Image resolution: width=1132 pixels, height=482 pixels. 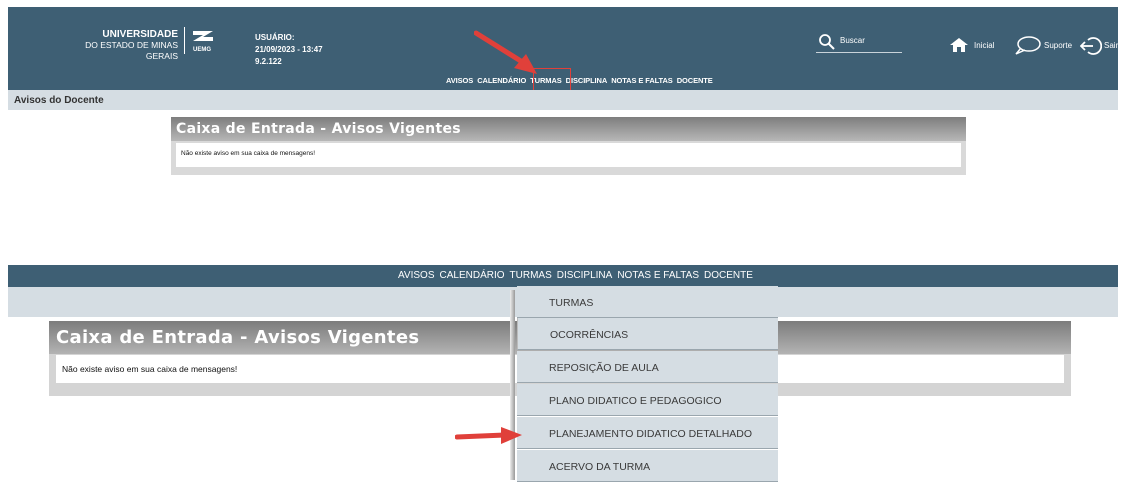 What do you see at coordinates (852, 40) in the screenshot?
I see `search-input: Buscar` at bounding box center [852, 40].